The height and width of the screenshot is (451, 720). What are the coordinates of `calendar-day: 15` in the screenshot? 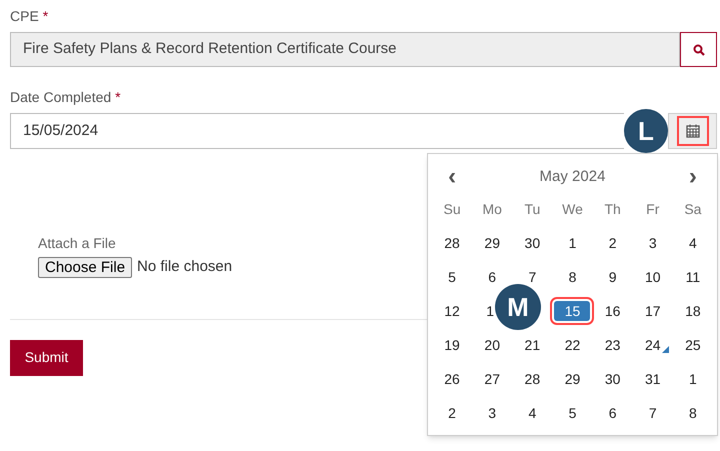 It's located at (572, 311).